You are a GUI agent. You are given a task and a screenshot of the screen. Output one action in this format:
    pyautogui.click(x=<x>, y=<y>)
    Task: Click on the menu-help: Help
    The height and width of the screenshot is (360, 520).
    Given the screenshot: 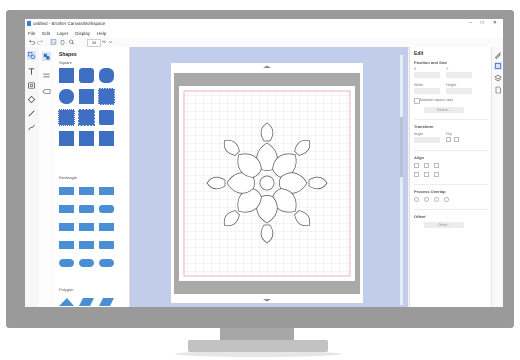 What is the action you would take?
    pyautogui.click(x=101, y=33)
    